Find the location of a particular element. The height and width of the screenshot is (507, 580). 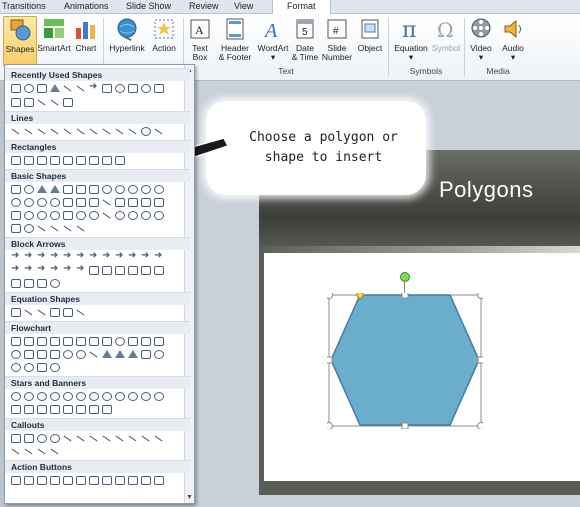

shape-plaque is located at coordinates (132, 202).